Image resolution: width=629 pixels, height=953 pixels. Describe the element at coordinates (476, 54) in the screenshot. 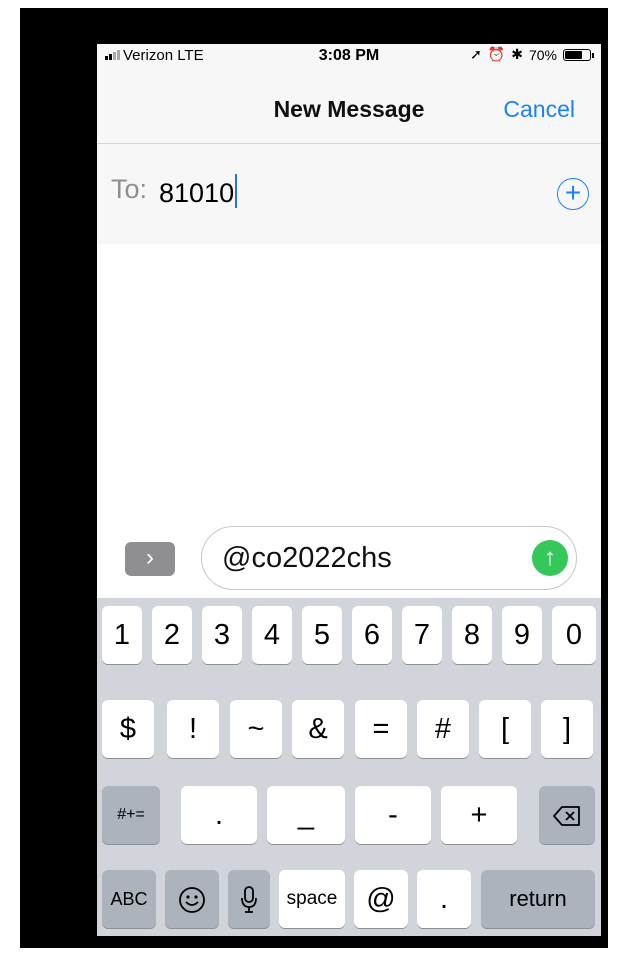

I see `location-icon: ➚` at that location.